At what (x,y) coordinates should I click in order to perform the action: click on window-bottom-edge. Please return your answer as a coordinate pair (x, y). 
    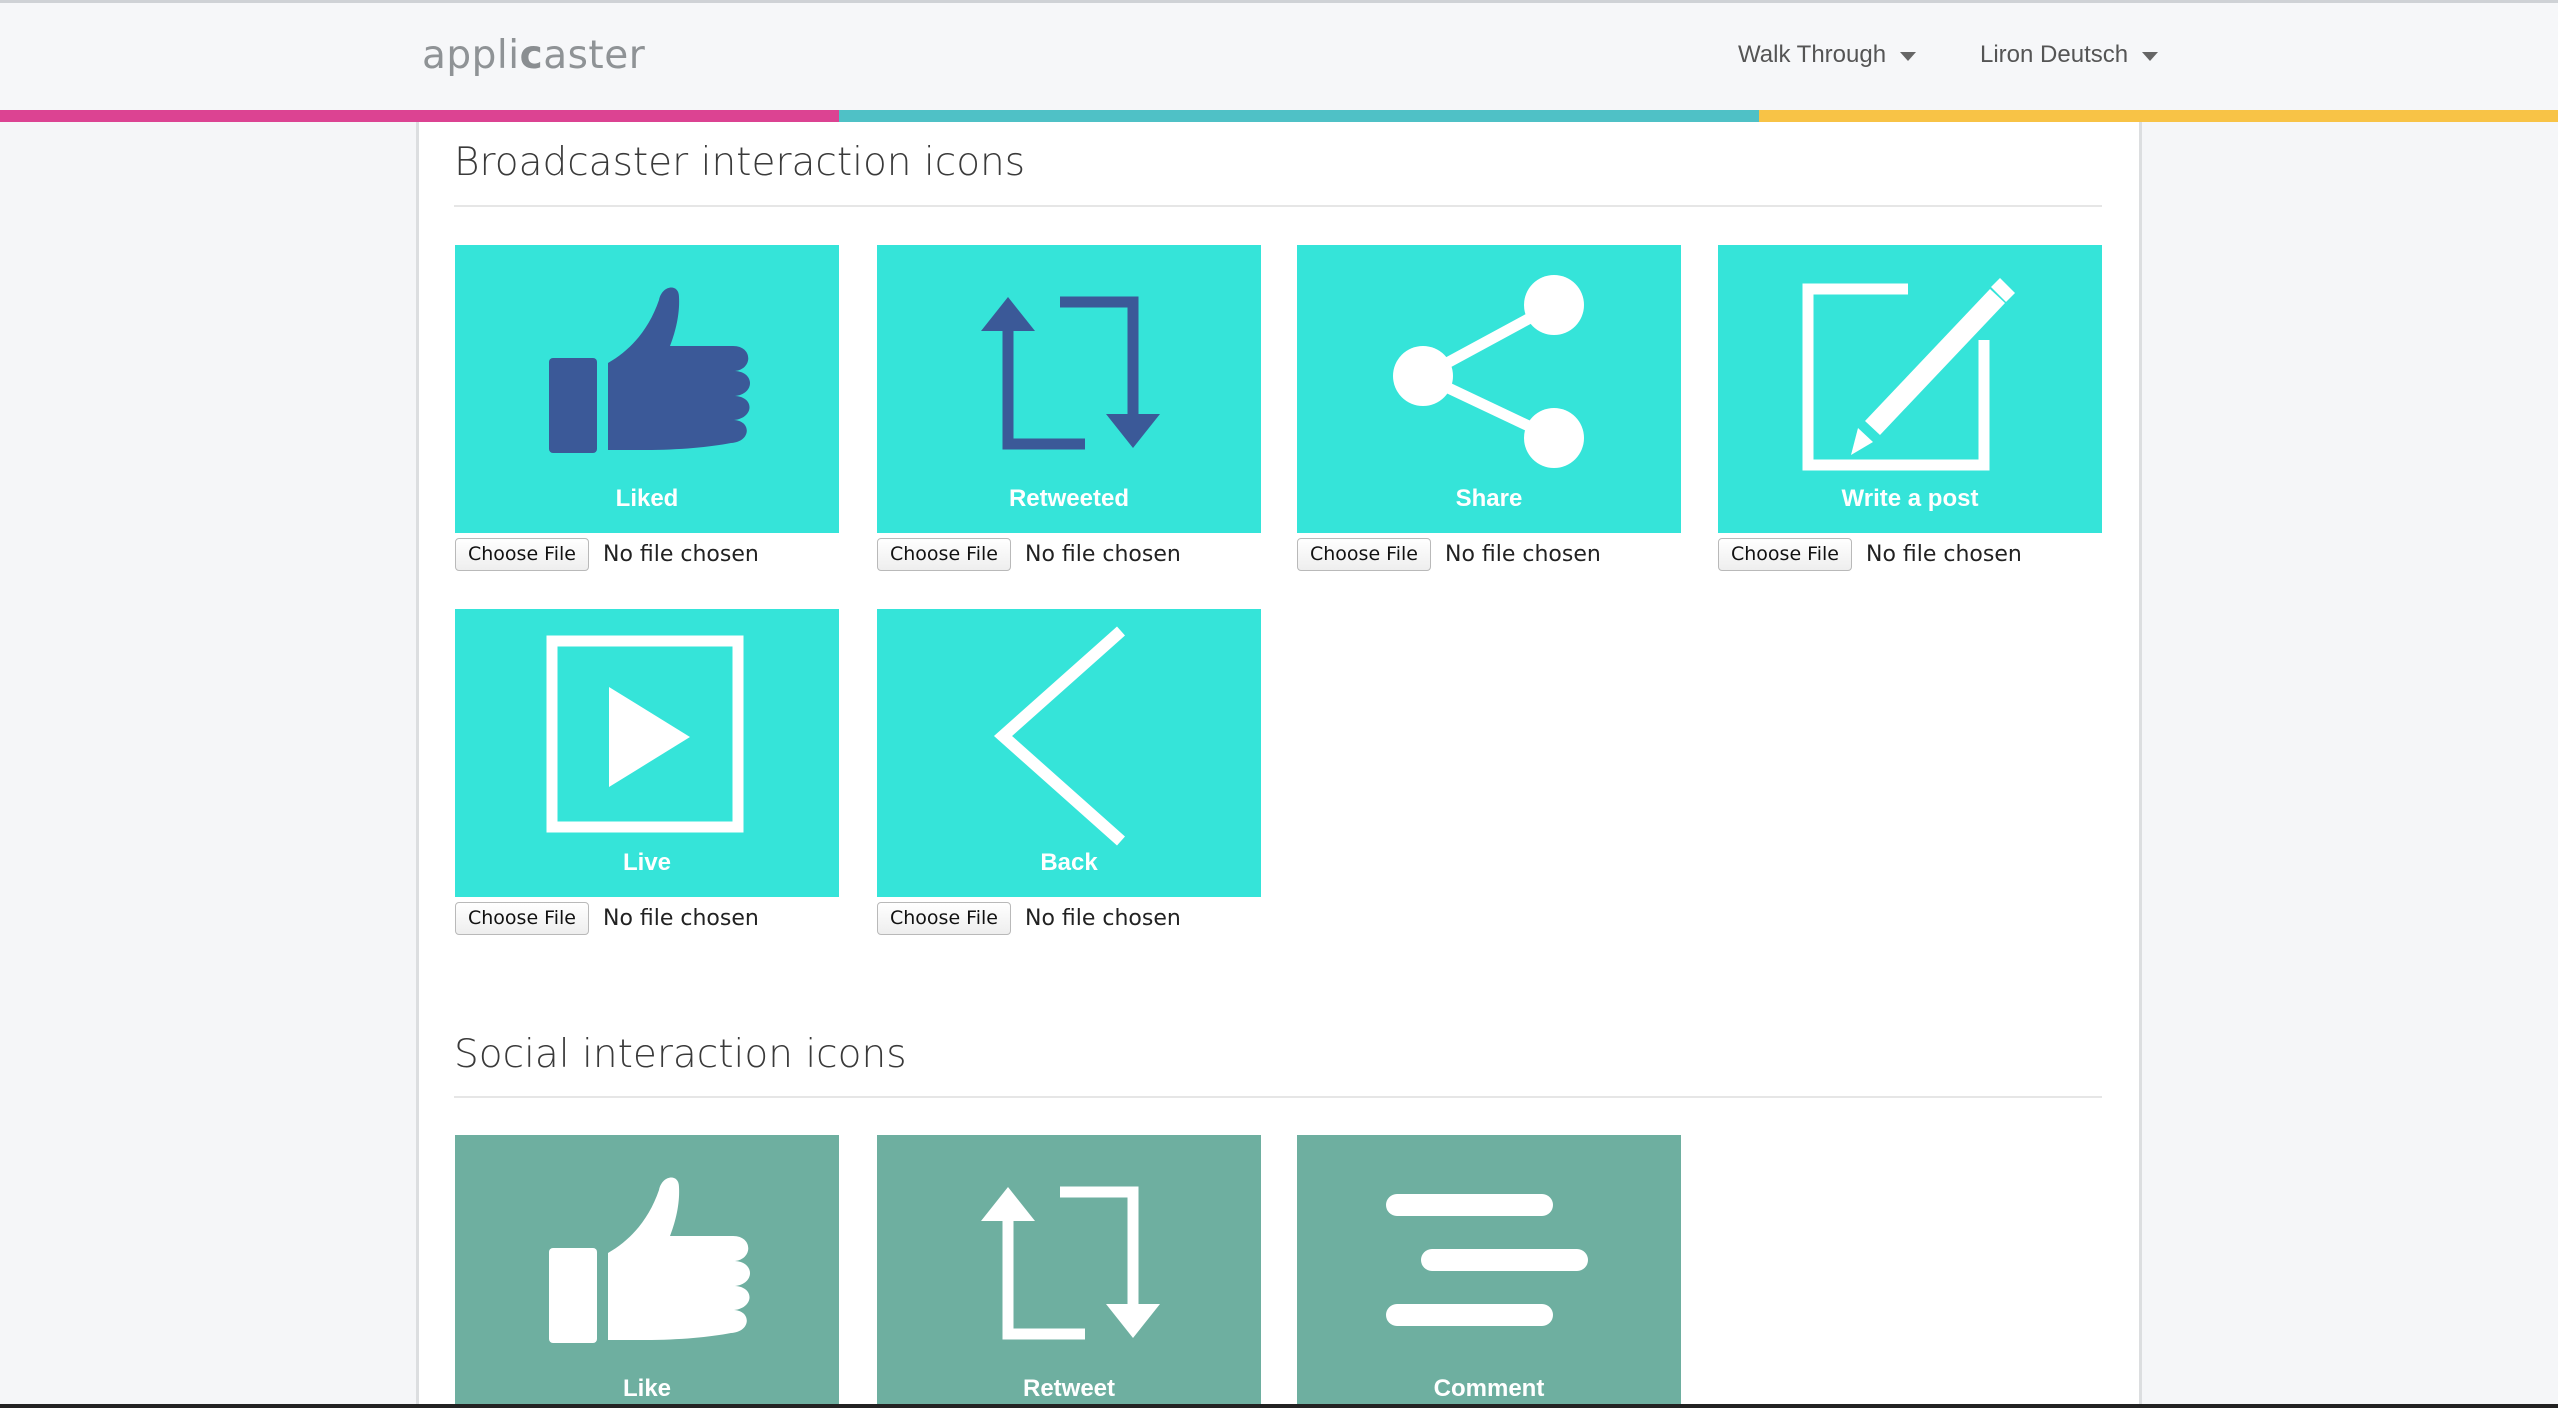
    Looking at the image, I should click on (1279, 1406).